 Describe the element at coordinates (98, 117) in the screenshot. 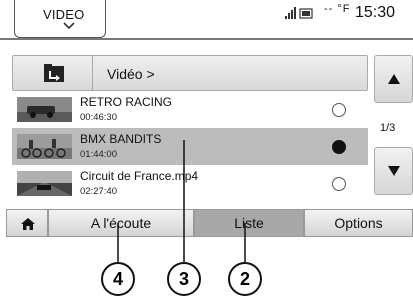

I see `item-duration: 00:46:30` at that location.